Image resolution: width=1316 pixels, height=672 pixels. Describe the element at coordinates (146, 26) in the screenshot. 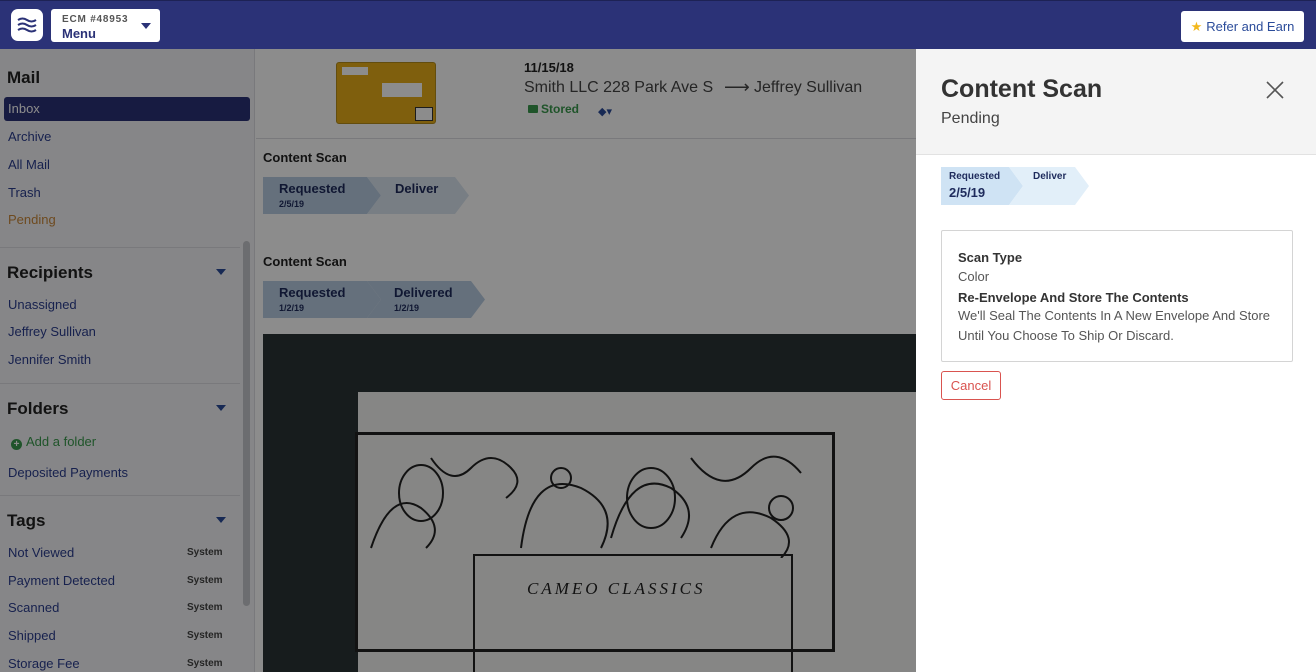

I see `chevron-down-icon` at that location.